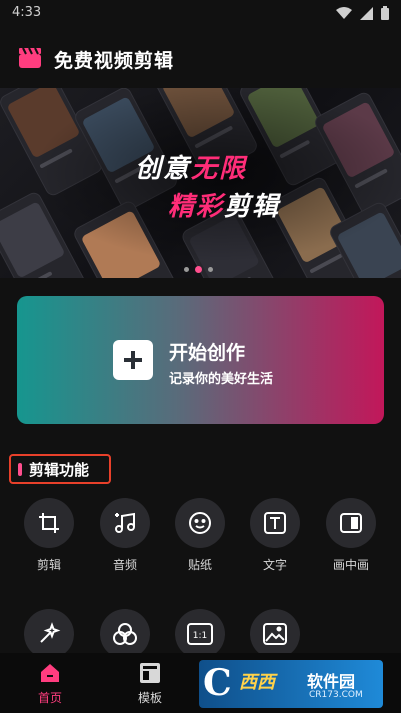 The height and width of the screenshot is (713, 401). Describe the element at coordinates (217, 683) in the screenshot. I see `watermark-letter: C` at that location.